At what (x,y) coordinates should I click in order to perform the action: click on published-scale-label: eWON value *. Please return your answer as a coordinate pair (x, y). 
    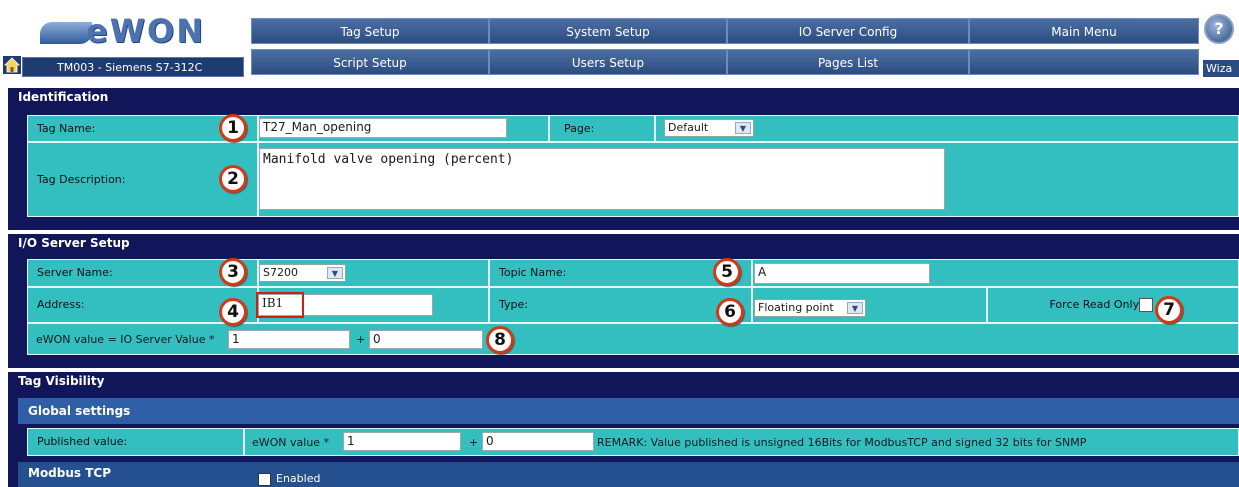
    Looking at the image, I should click on (291, 442).